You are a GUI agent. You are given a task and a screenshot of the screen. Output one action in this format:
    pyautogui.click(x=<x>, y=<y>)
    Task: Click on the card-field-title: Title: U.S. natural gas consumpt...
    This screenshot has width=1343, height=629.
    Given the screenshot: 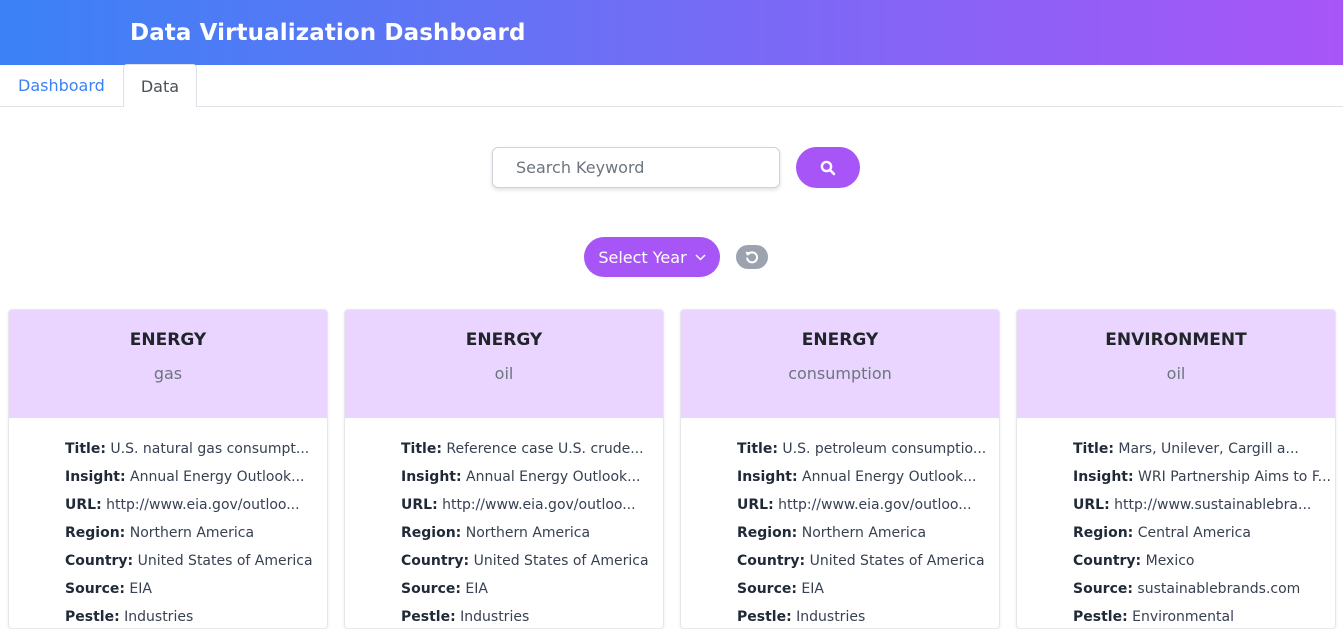 What is the action you would take?
    pyautogui.click(x=187, y=449)
    